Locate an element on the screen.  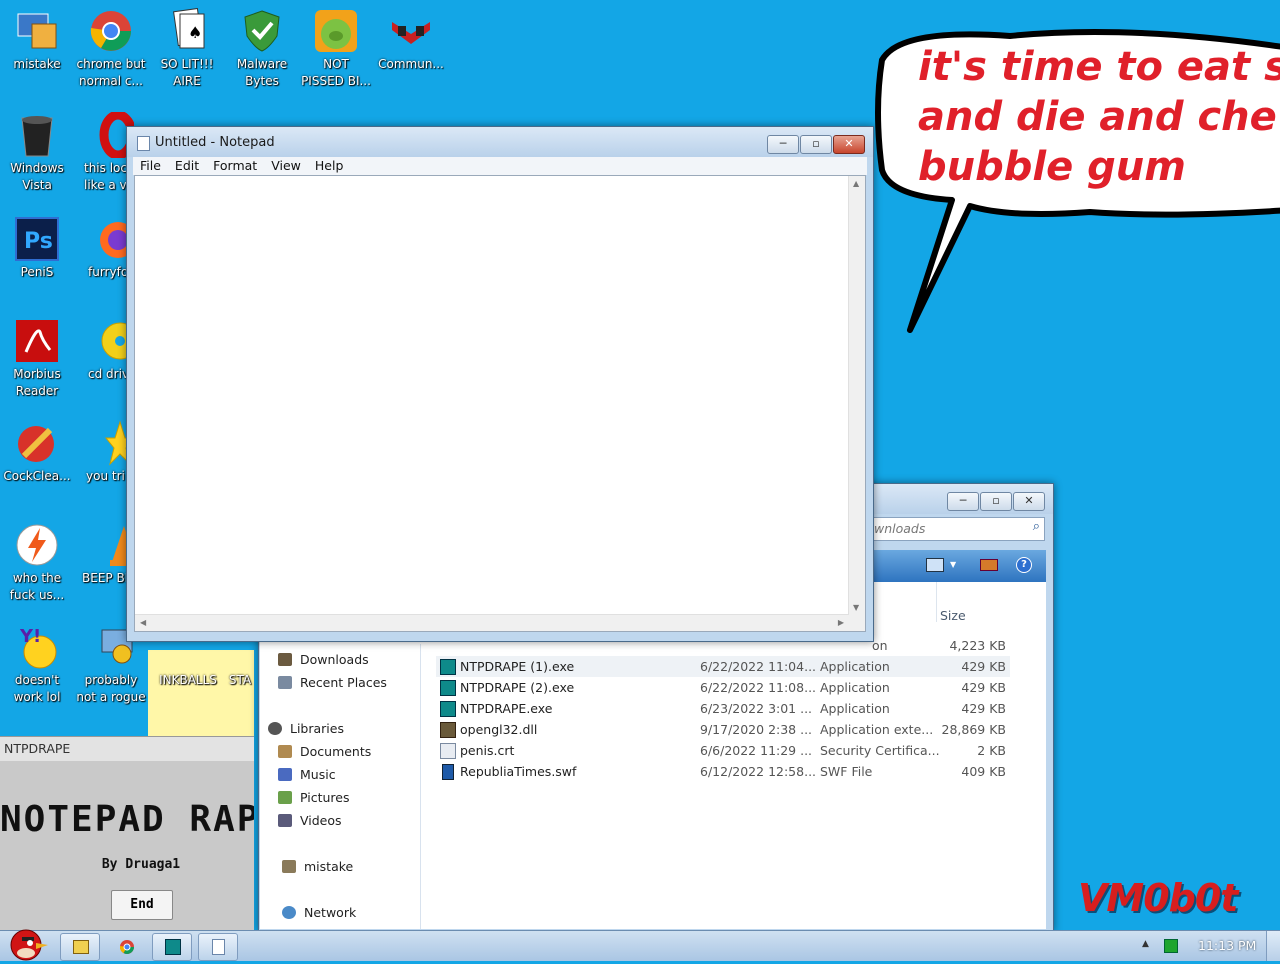
taskbar: ▲ 11:13 PM is located at coordinates (640, 945).